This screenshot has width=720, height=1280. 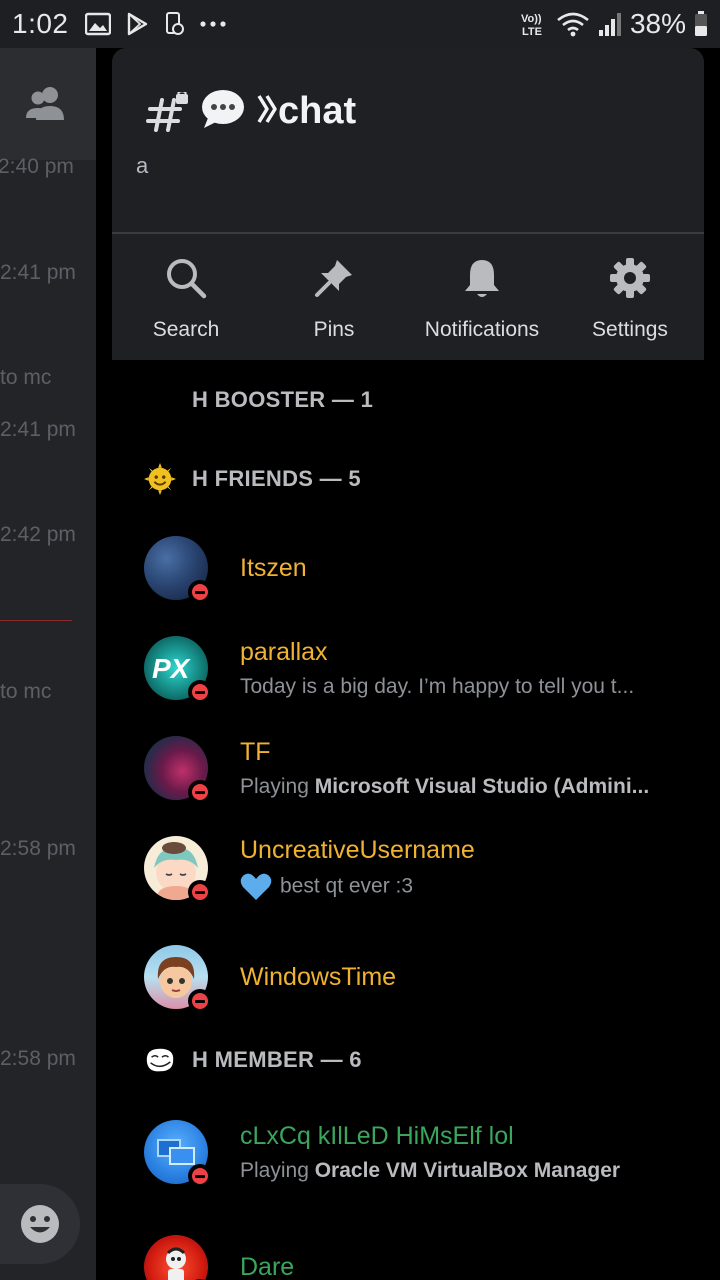 I want to click on settings-button: Settings, so click(x=630, y=297).